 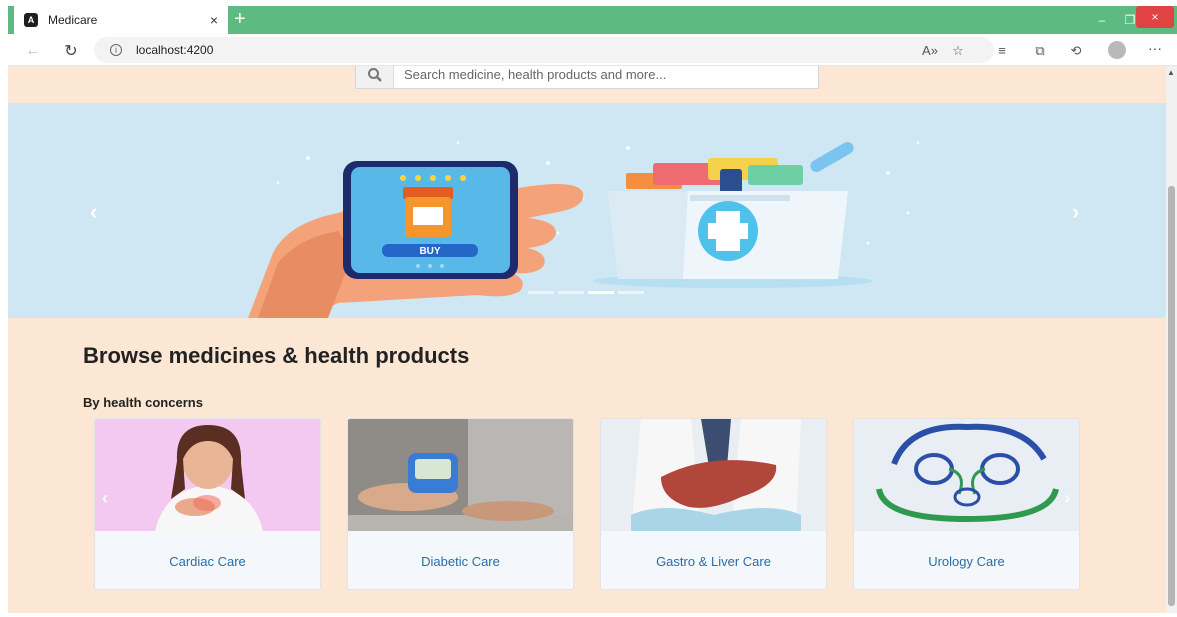 I want to click on category-card-gastro: Gastro & Liver Care, so click(x=713, y=504).